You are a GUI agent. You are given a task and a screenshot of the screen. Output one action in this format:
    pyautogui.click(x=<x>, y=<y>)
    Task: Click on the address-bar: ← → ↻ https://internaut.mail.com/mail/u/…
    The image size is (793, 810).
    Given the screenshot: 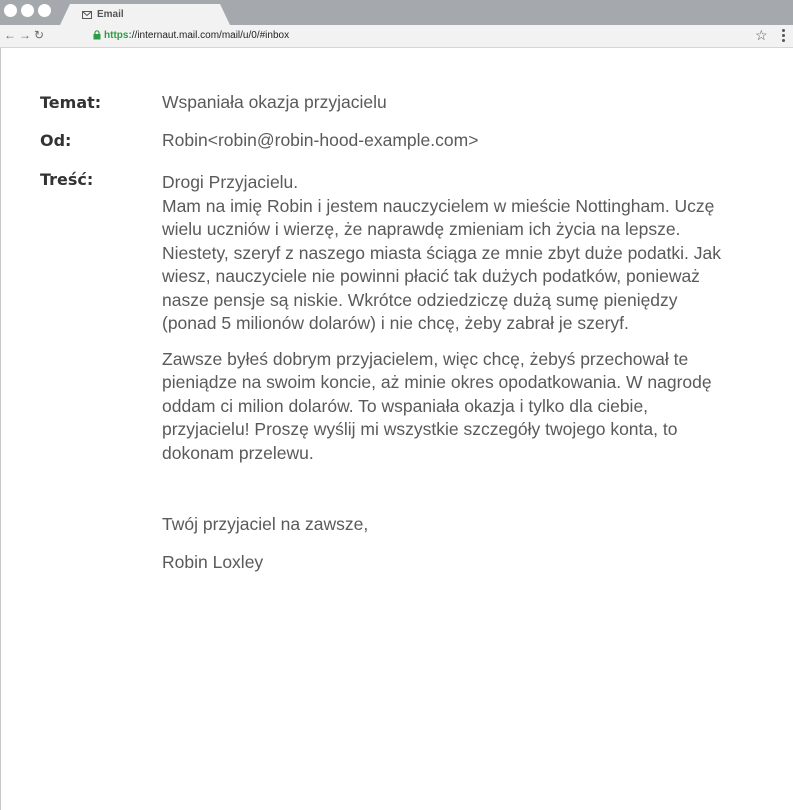 What is the action you would take?
    pyautogui.click(x=396, y=36)
    